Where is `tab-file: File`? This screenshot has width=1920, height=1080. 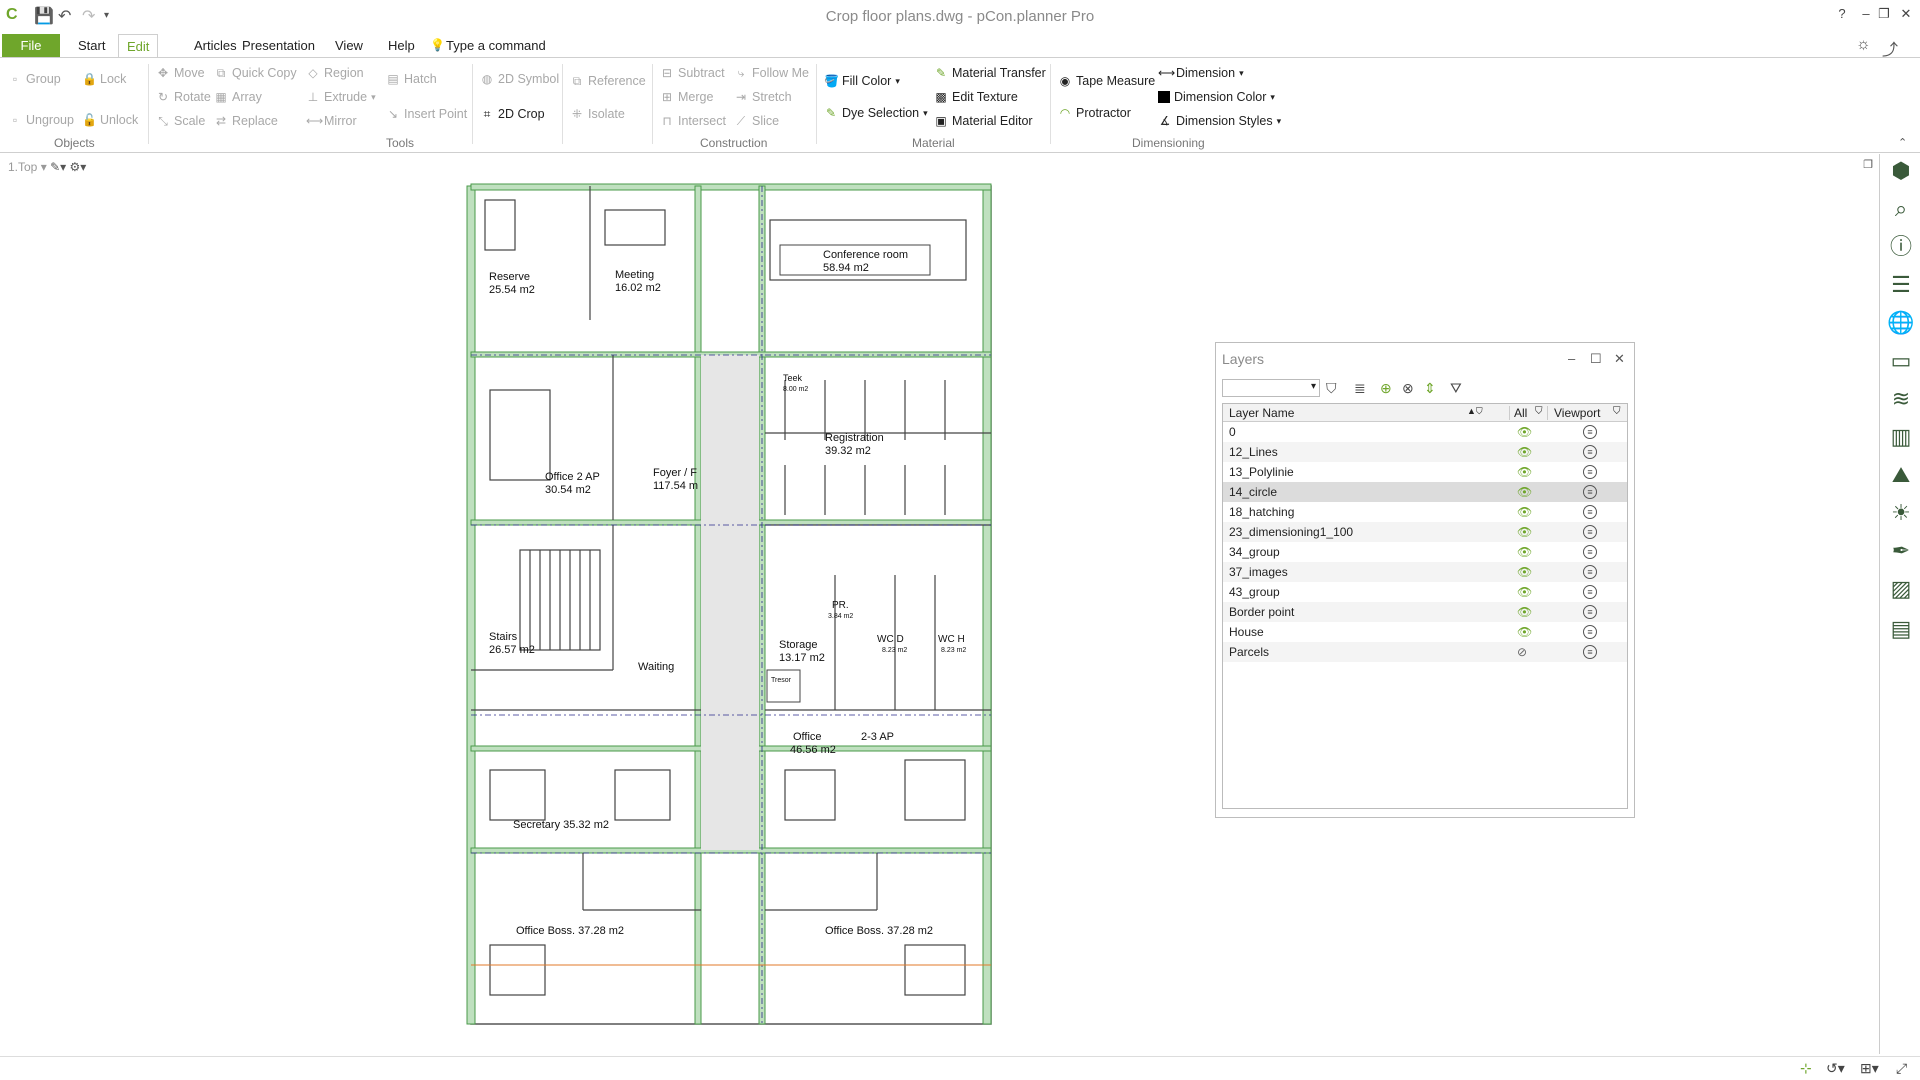
tab-file: File is located at coordinates (31, 46).